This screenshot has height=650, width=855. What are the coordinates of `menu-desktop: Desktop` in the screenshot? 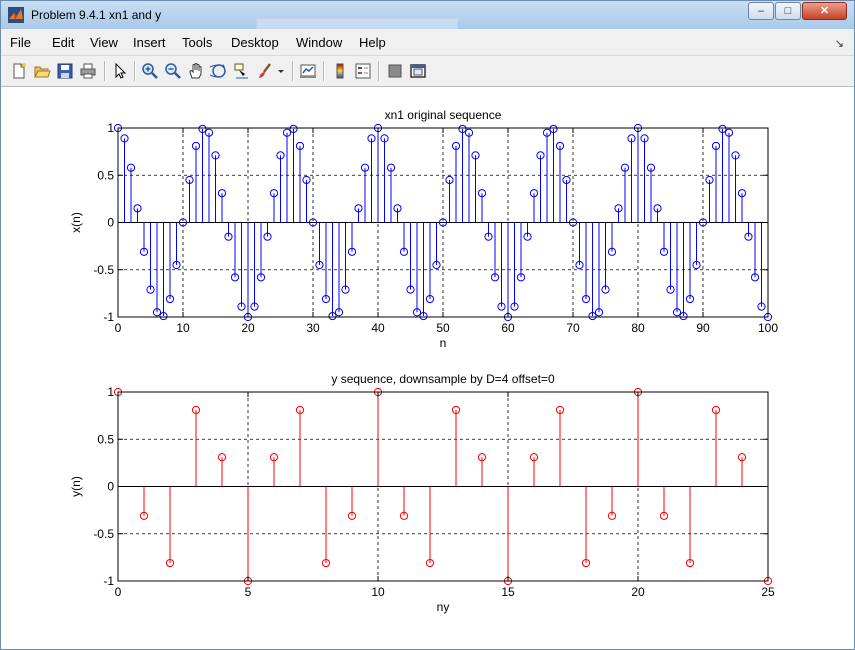 It's located at (255, 42).